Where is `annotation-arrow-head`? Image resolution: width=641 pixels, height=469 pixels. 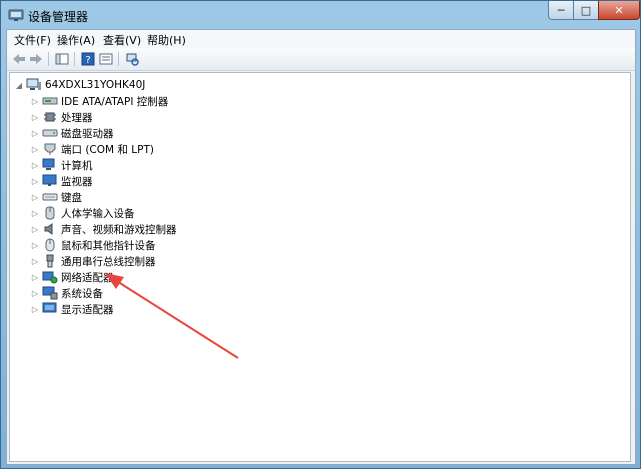 annotation-arrow-head is located at coordinates (114, 281).